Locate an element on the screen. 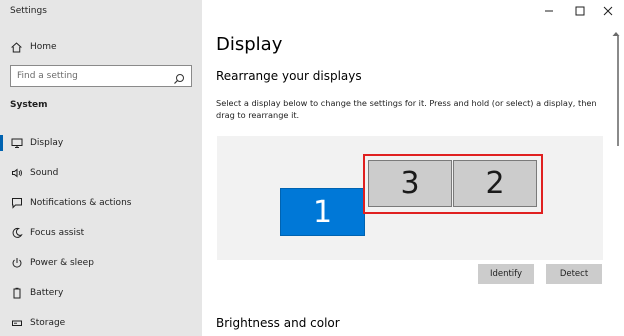 The height and width of the screenshot is (336, 624). sidebar-item-notifications: Notifications & actions is located at coordinates (101, 203).